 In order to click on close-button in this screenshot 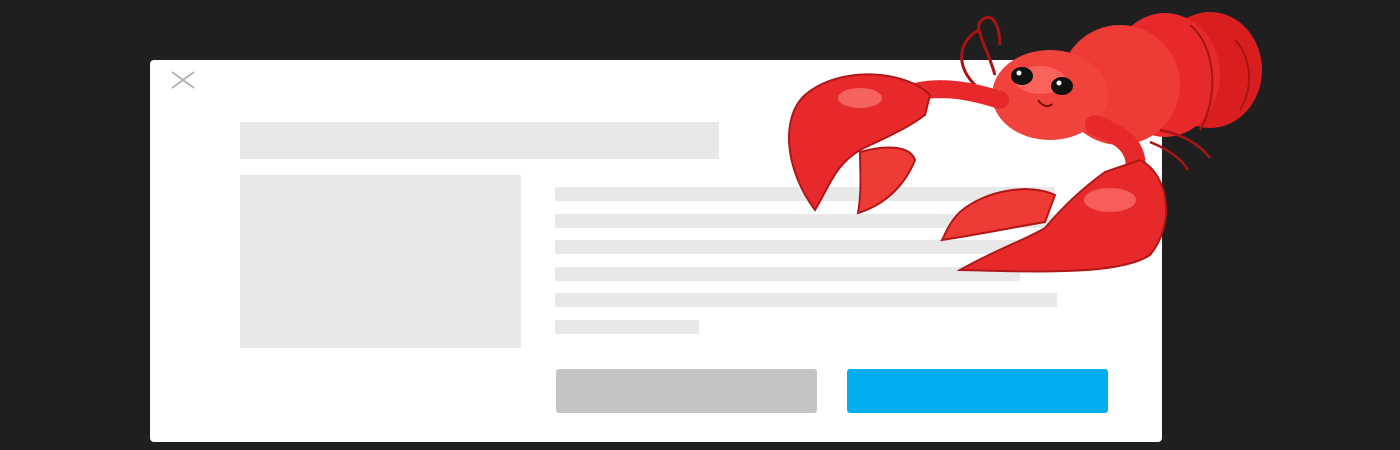, I will do `click(183, 81)`.